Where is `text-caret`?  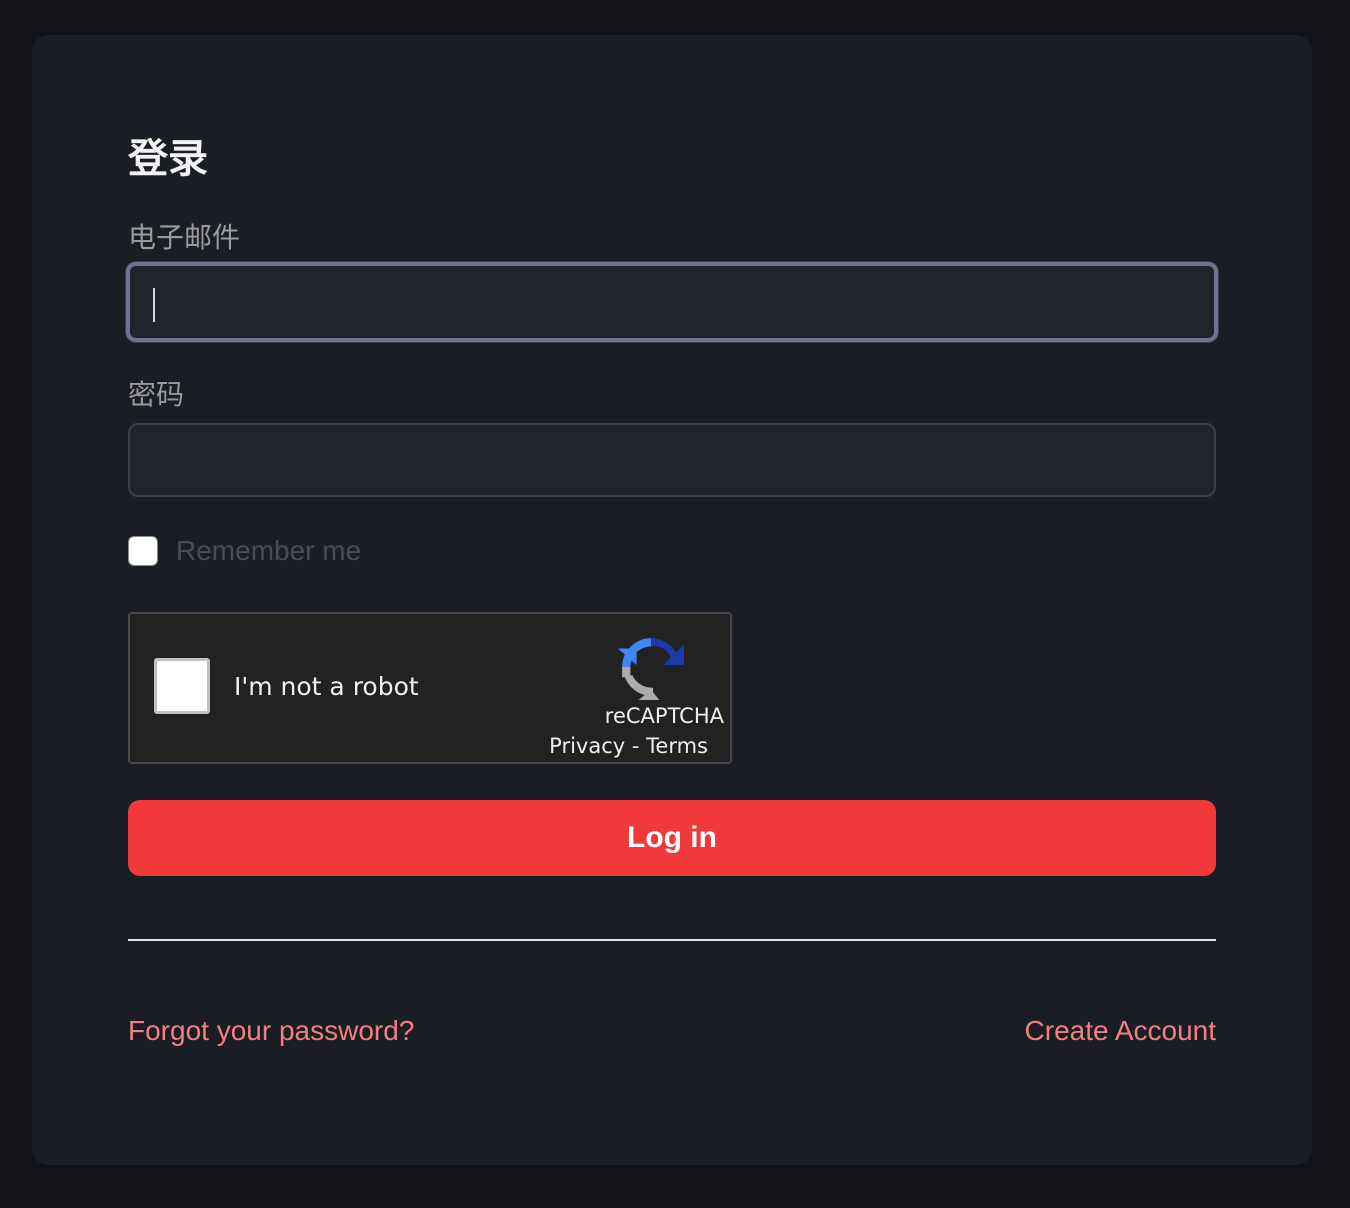
text-caret is located at coordinates (154, 305).